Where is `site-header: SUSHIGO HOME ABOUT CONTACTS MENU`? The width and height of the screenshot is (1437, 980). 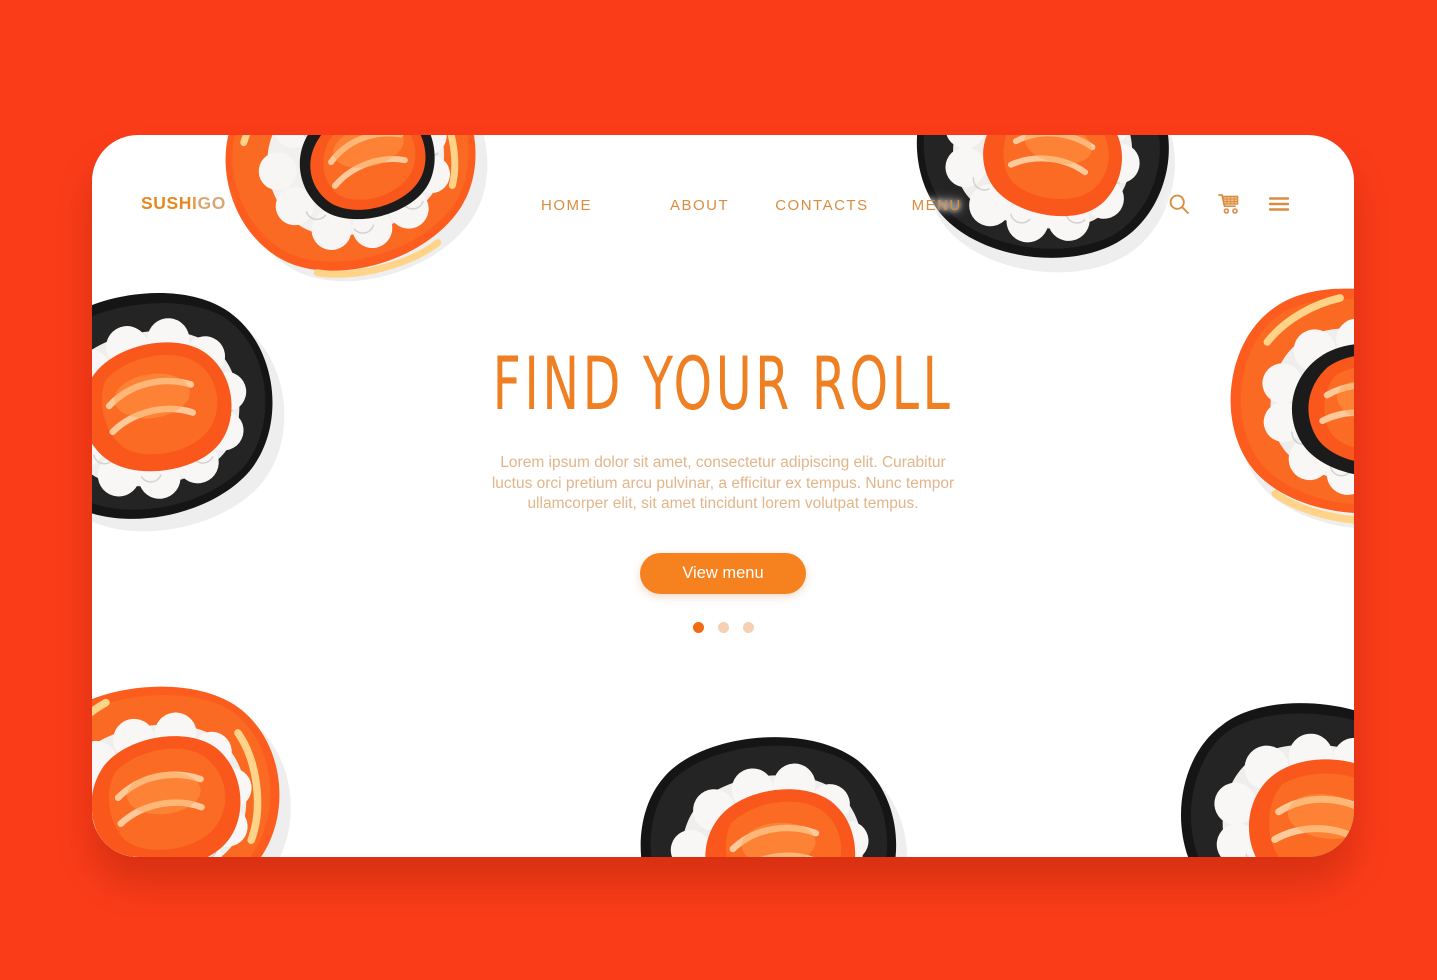
site-header: SUSHIGO HOME ABOUT CONTACTS MENU is located at coordinates (723, 207).